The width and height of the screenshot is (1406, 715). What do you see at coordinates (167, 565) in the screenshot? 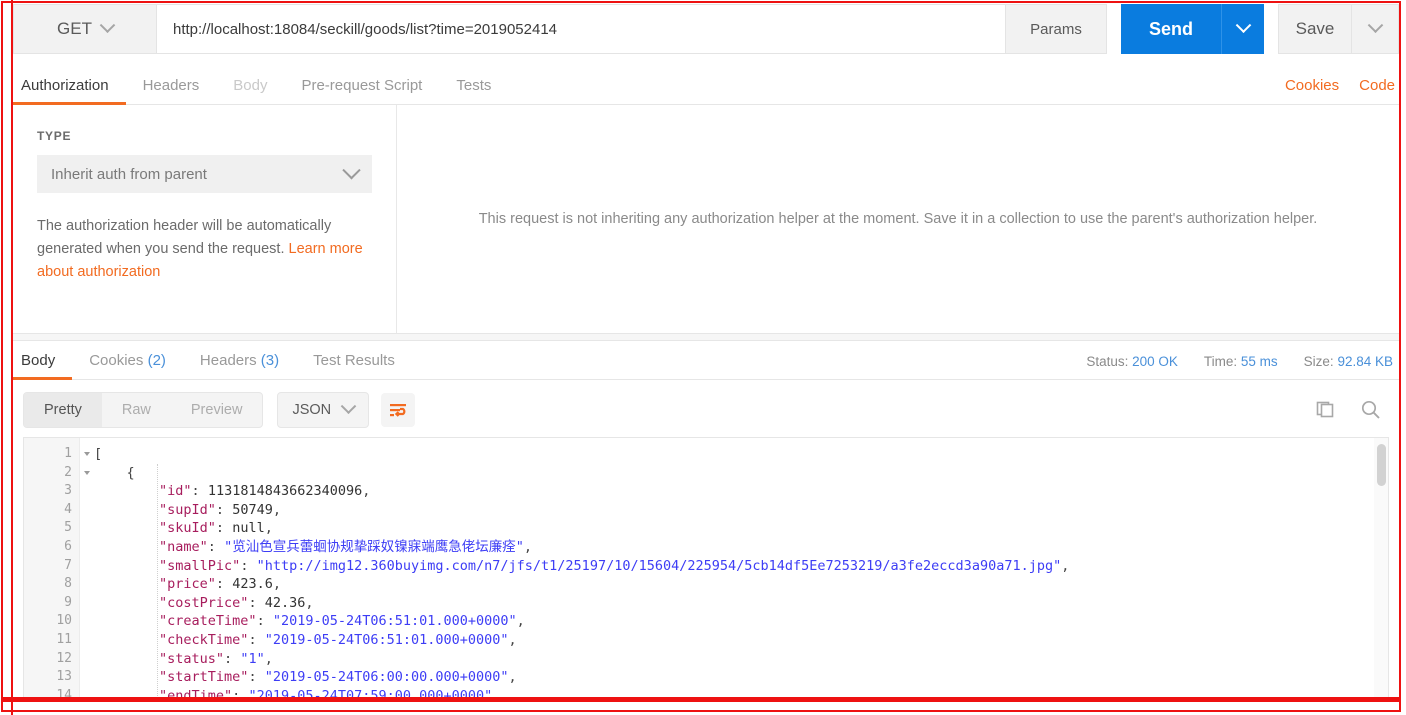
I see `code-token: "smallPic"` at bounding box center [167, 565].